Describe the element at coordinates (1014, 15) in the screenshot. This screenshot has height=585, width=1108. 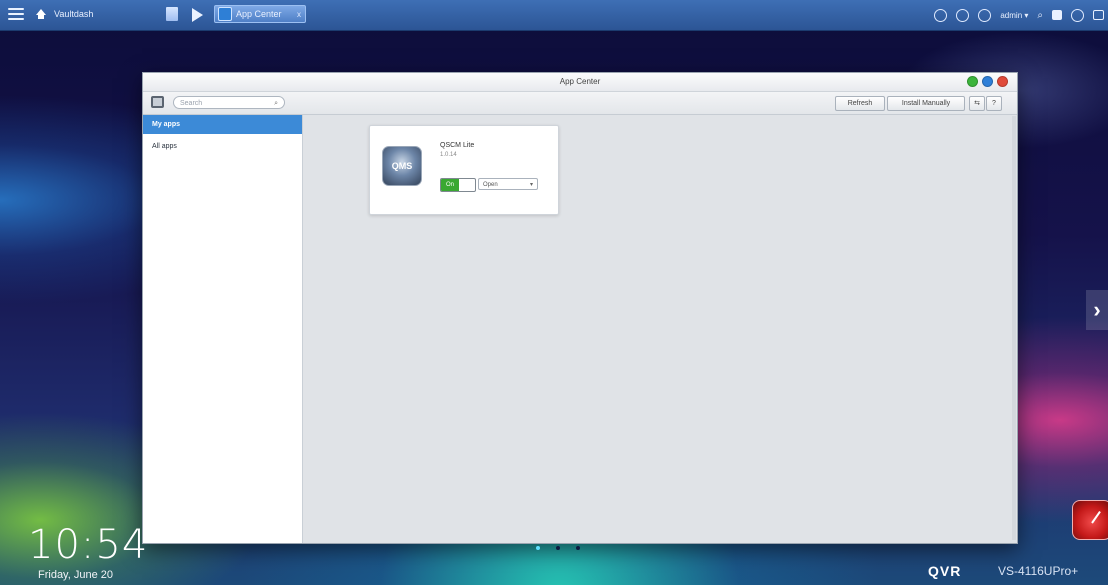
I see `user-menu: admin ▾` at that location.